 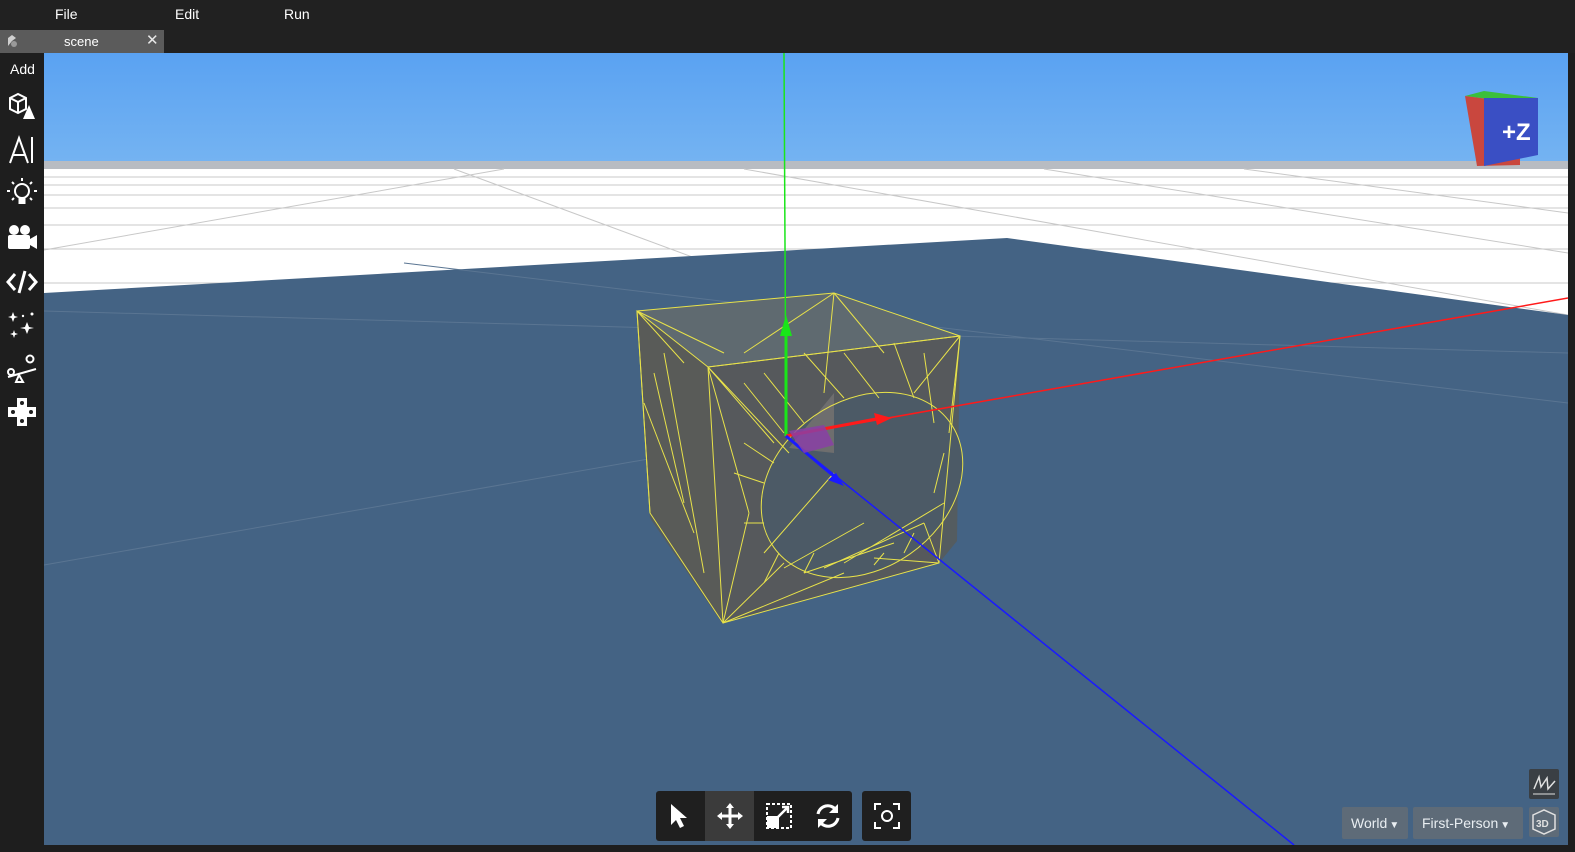 I want to click on focus-icon, so click(x=886, y=816).